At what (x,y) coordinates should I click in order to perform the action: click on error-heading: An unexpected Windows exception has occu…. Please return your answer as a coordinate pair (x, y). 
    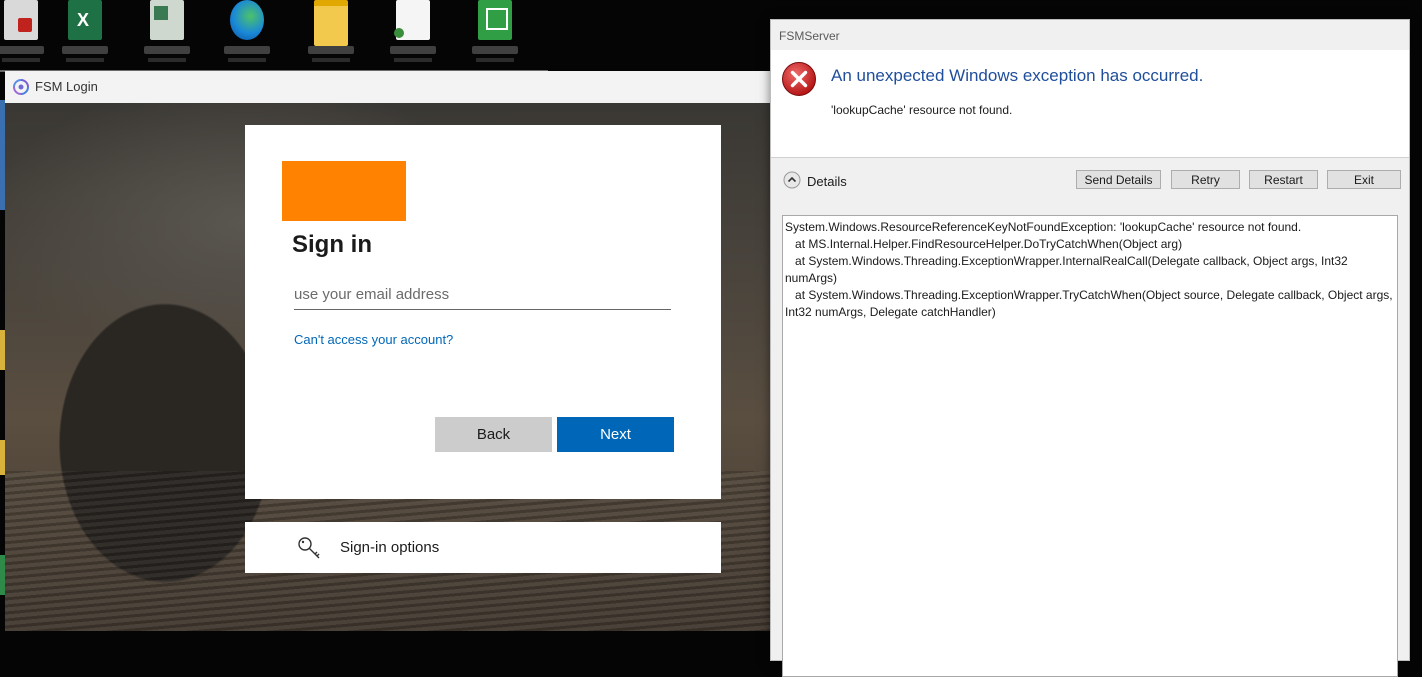
    Looking at the image, I should click on (1017, 75).